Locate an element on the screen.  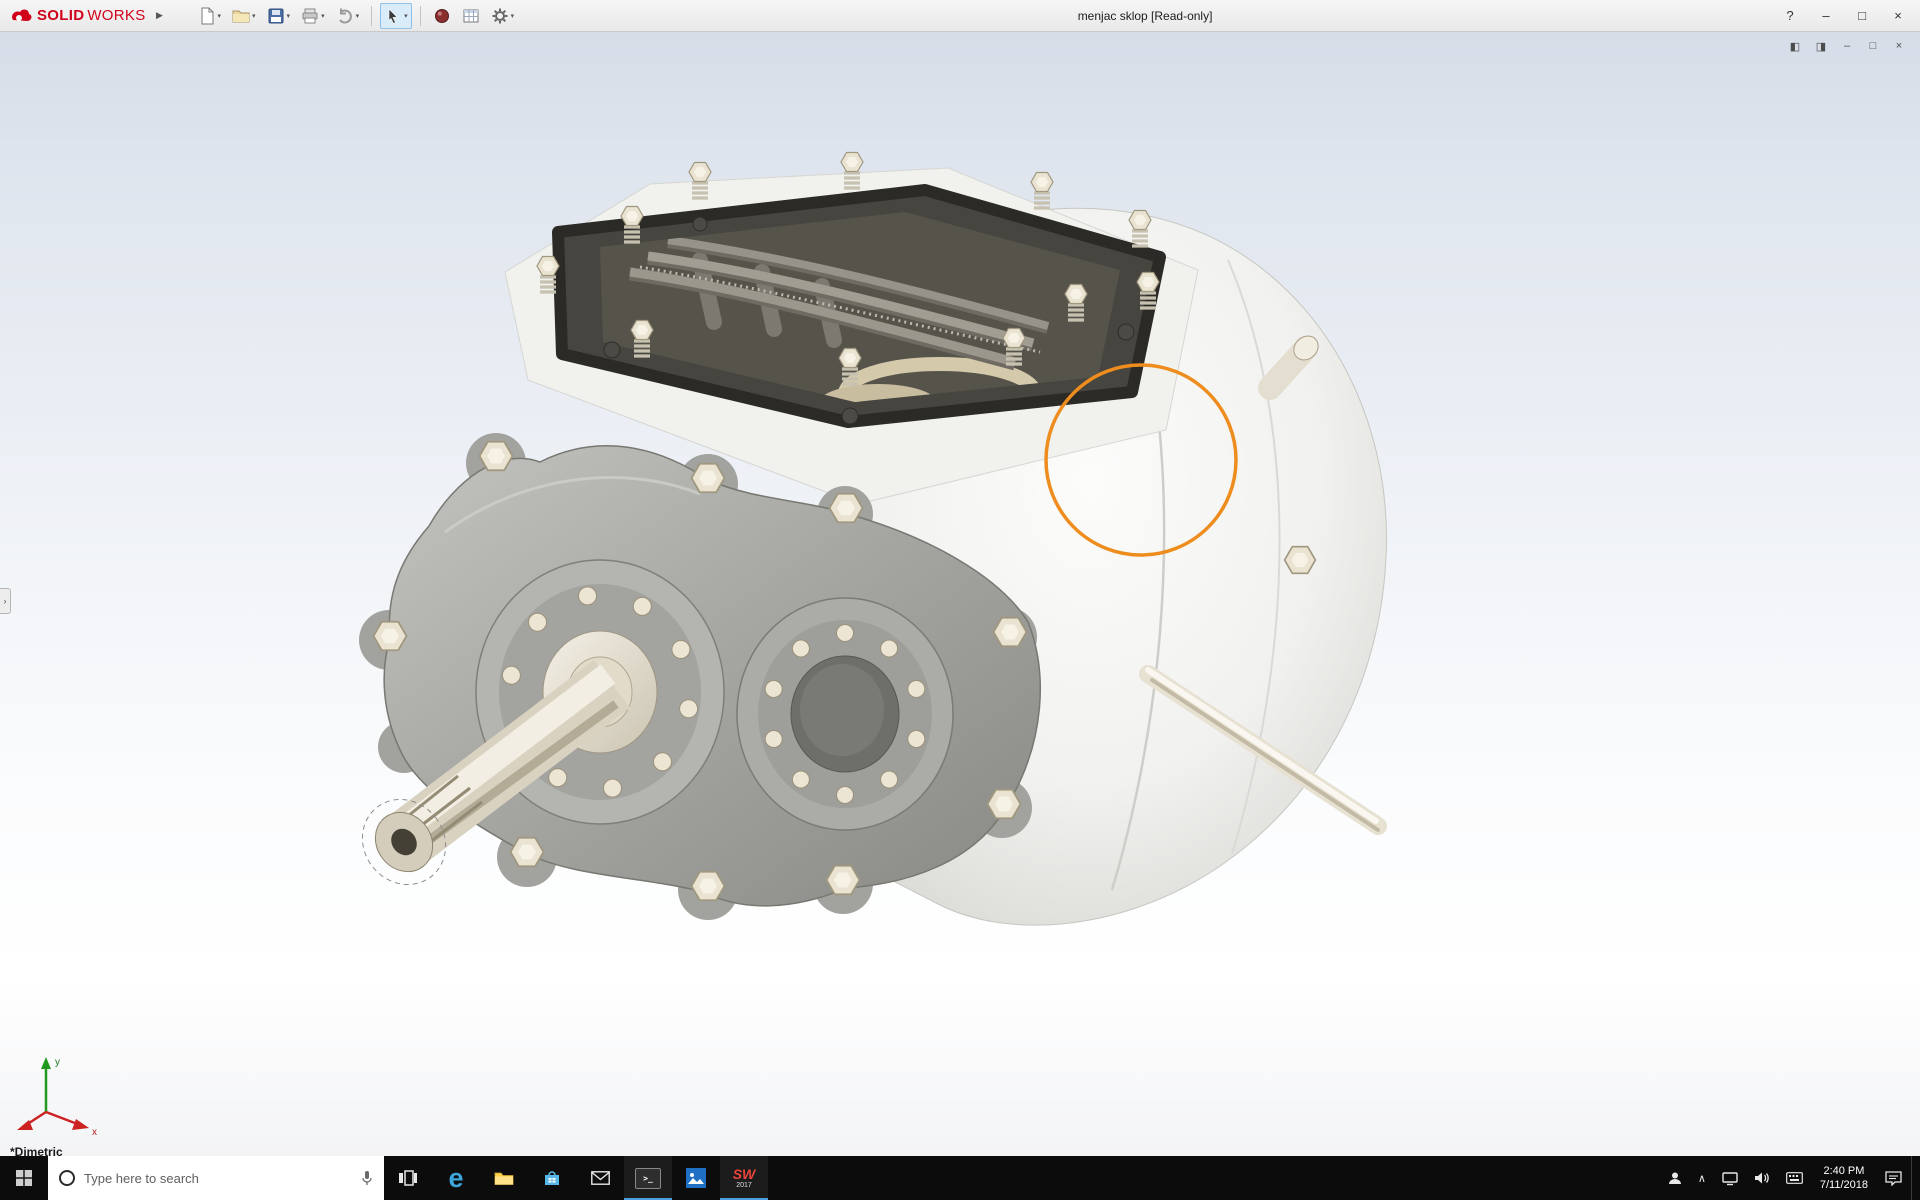
edge-button: e is located at coordinates (456, 1178).